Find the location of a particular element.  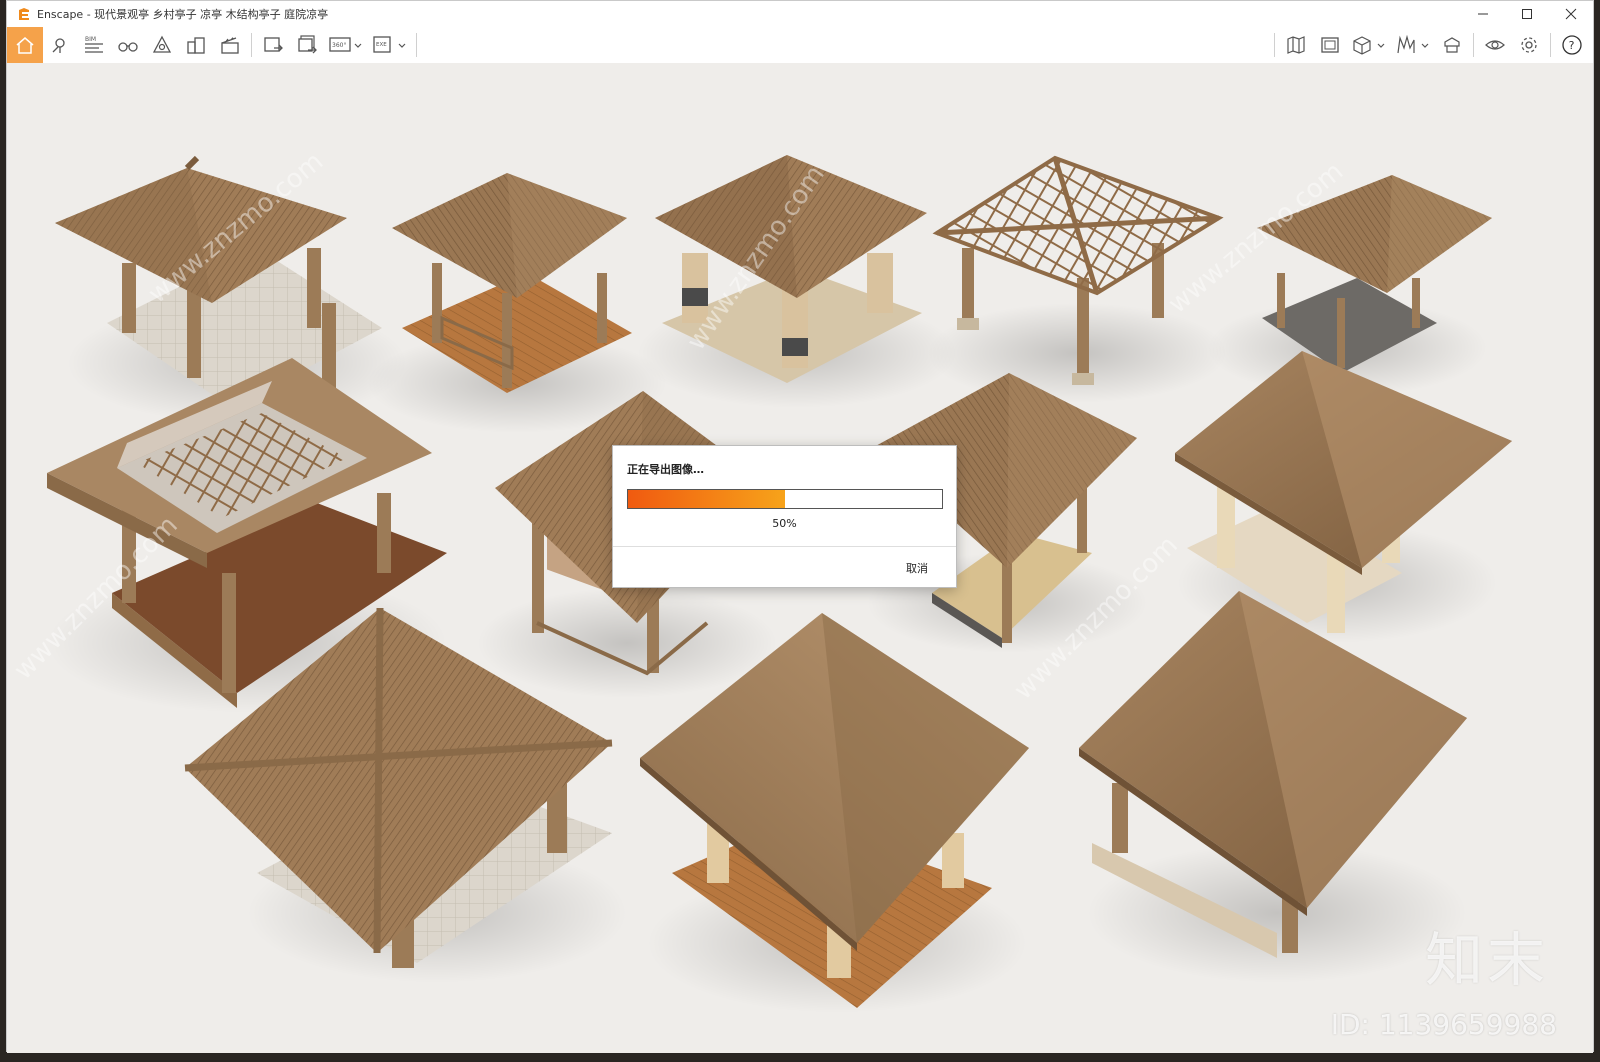

bim-icon: BIM is located at coordinates (94, 44).